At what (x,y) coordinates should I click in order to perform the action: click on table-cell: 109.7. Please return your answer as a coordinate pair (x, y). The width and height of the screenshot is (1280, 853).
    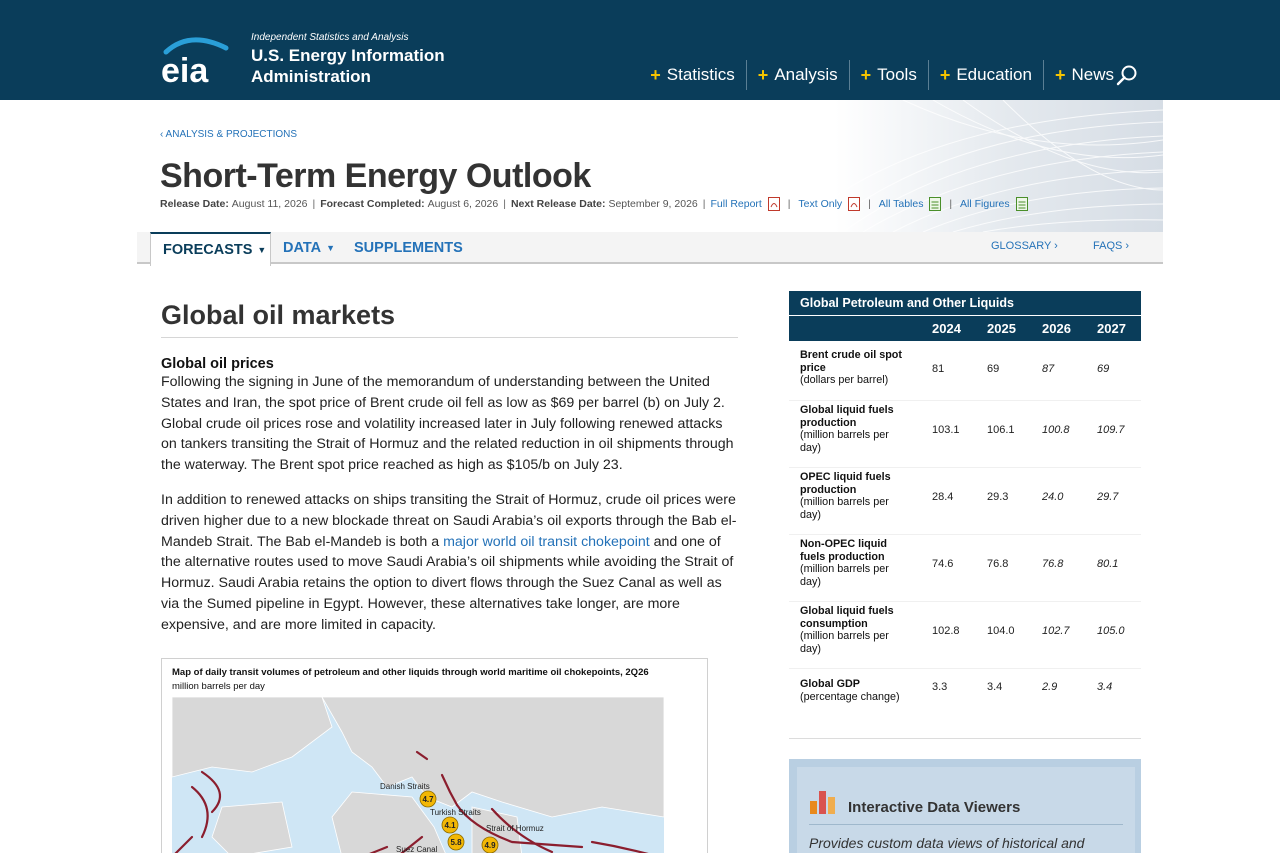
    Looking at the image, I should click on (1111, 430).